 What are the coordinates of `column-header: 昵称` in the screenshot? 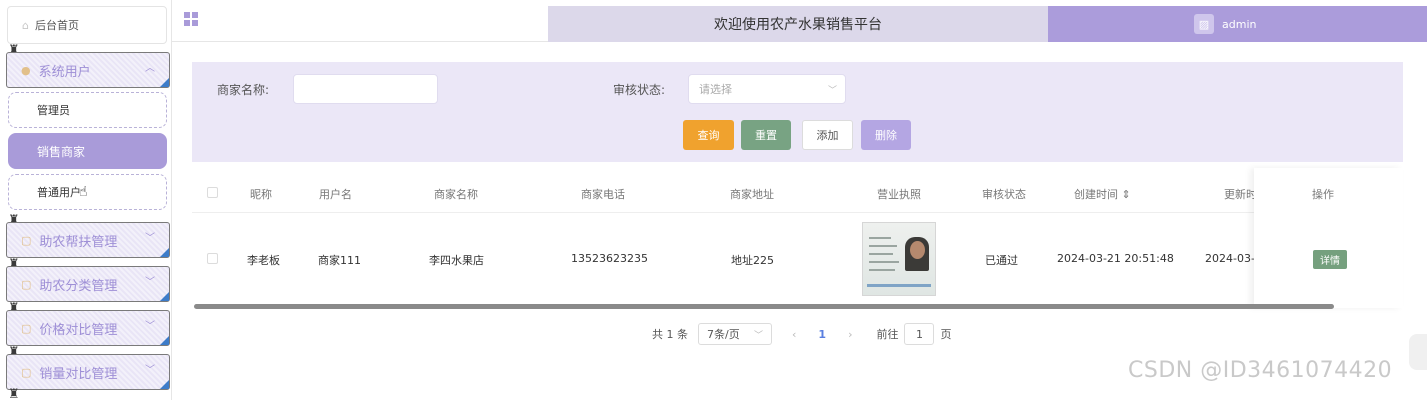 It's located at (261, 194).